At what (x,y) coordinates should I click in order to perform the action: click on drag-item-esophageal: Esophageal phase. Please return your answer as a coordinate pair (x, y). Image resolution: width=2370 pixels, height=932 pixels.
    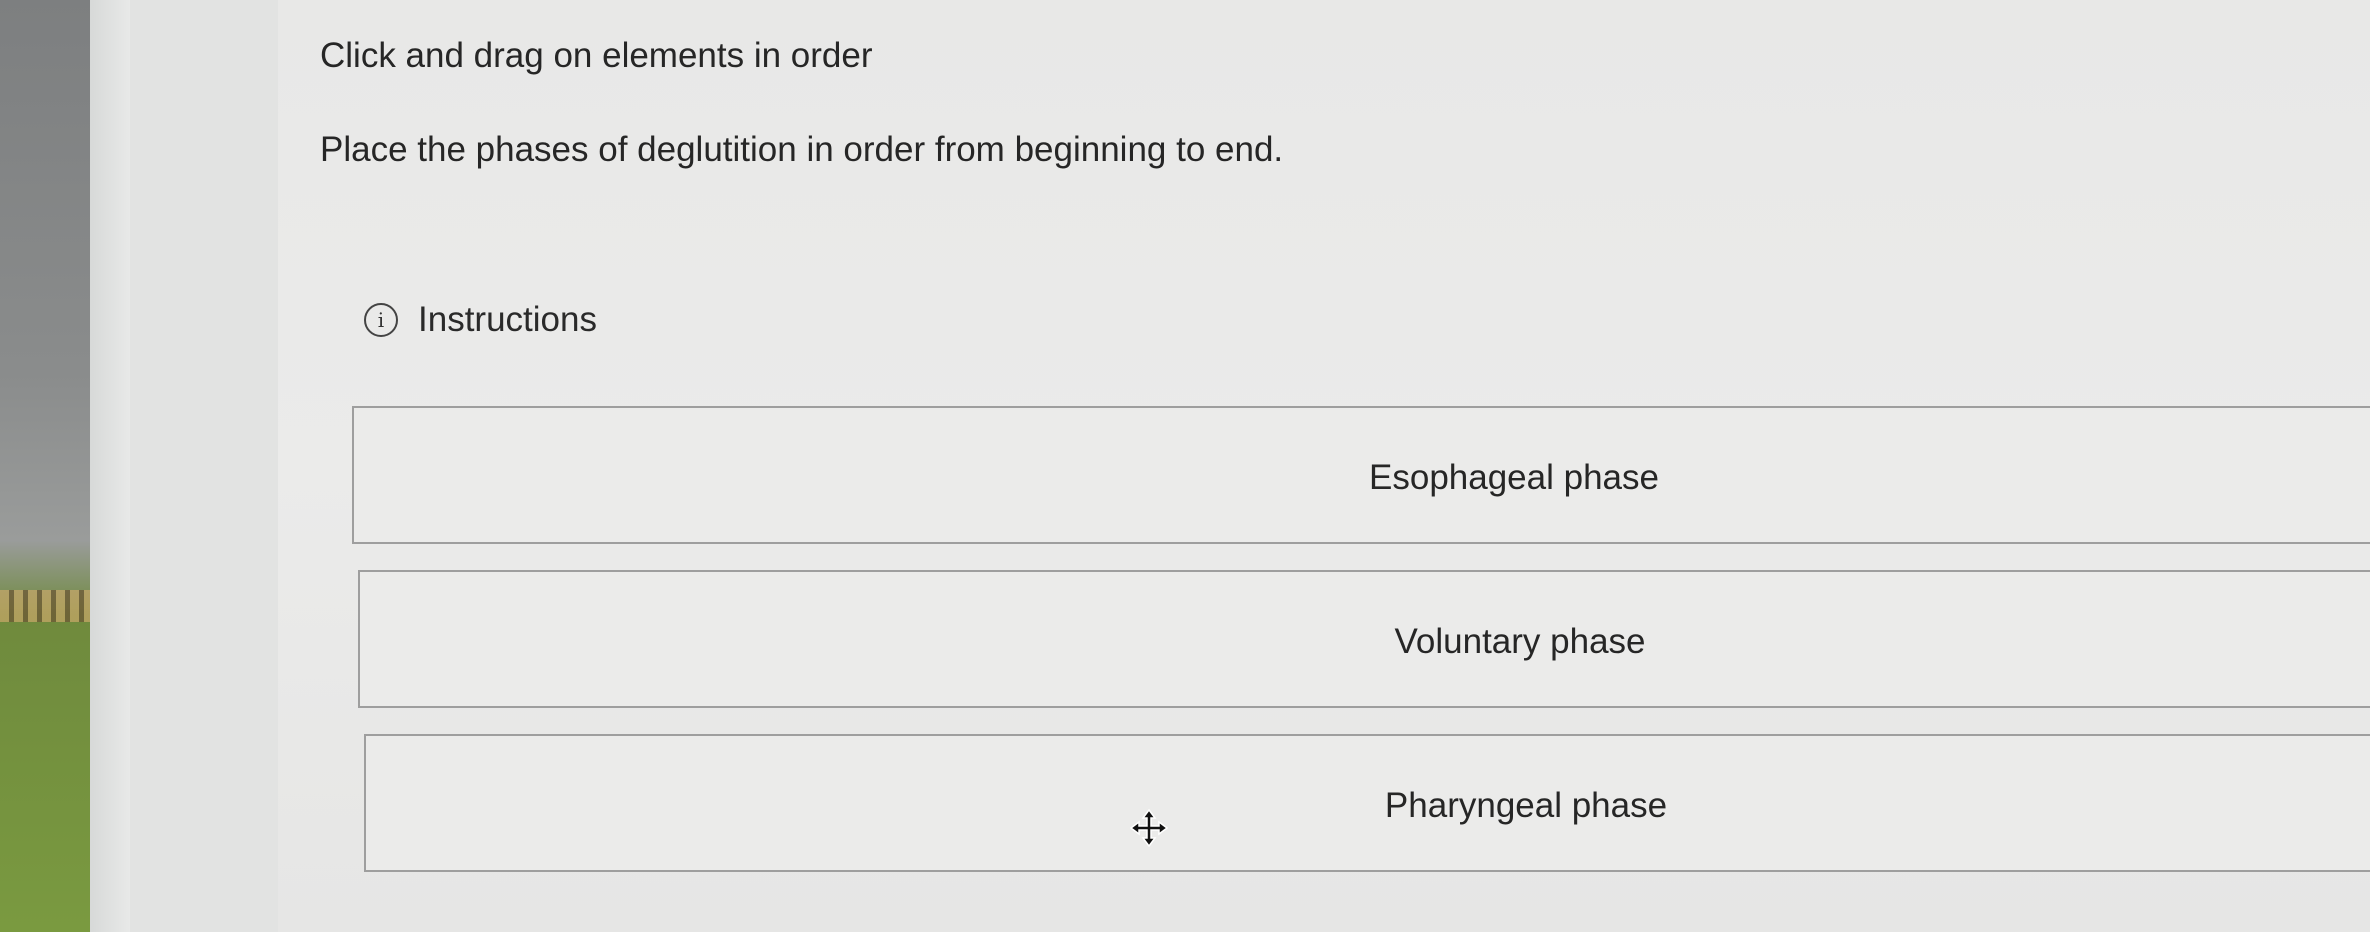
    Looking at the image, I should click on (1361, 475).